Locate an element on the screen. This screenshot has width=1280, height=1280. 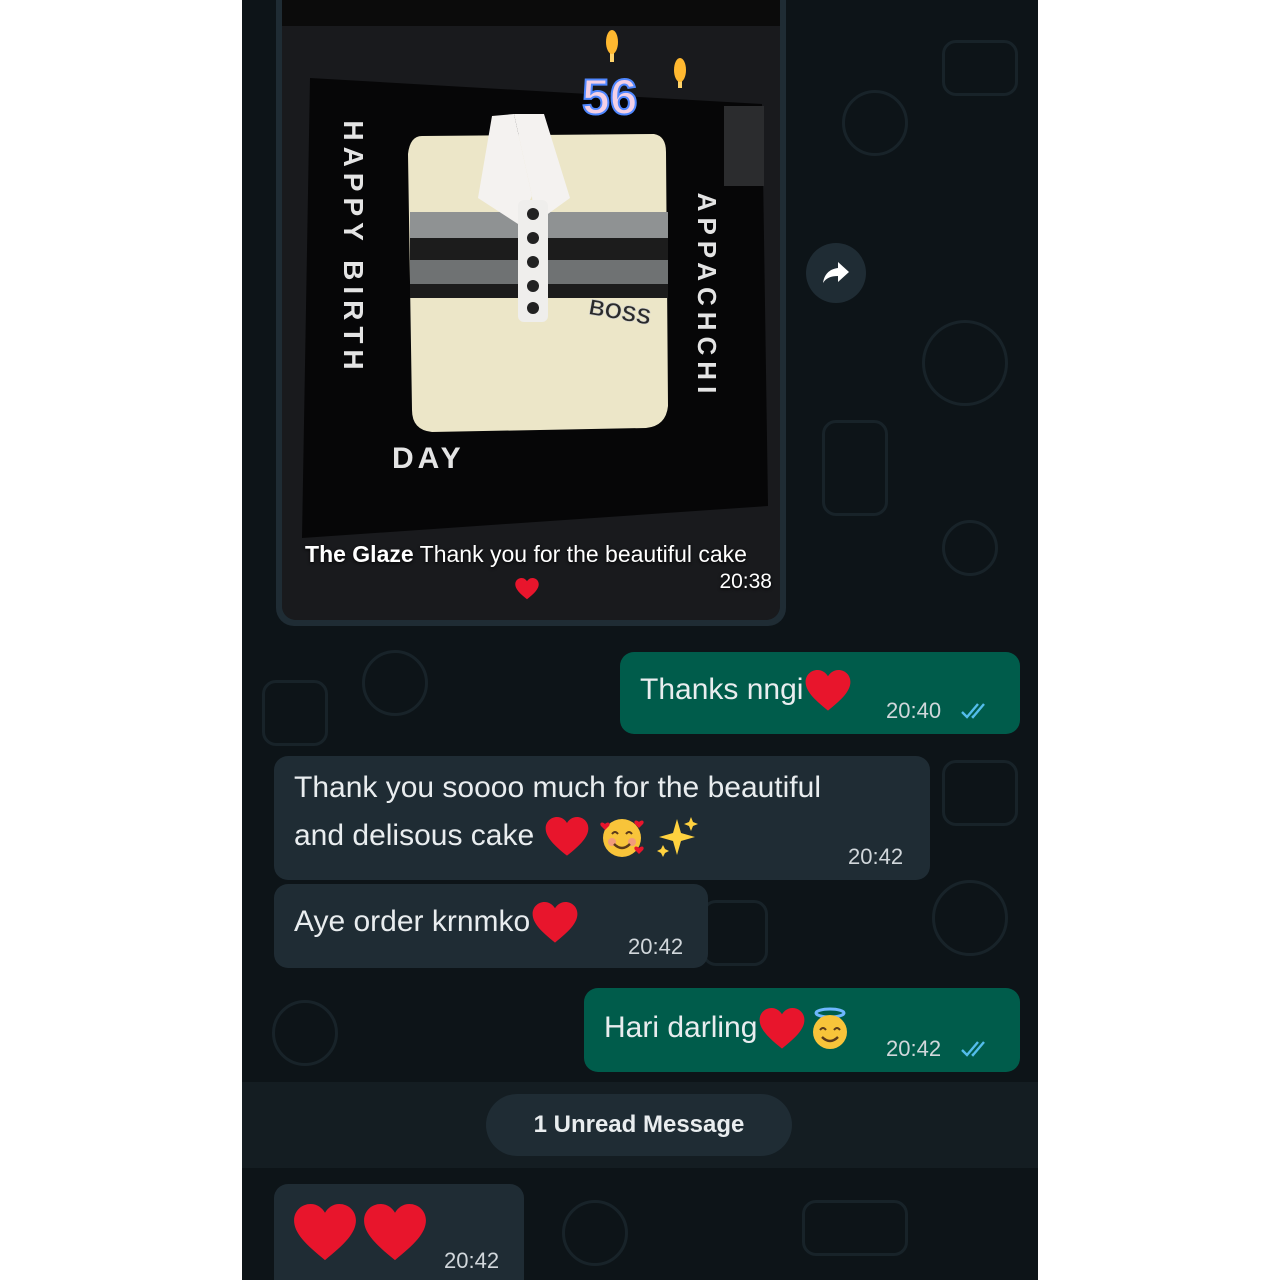
forward-button is located at coordinates (836, 273).